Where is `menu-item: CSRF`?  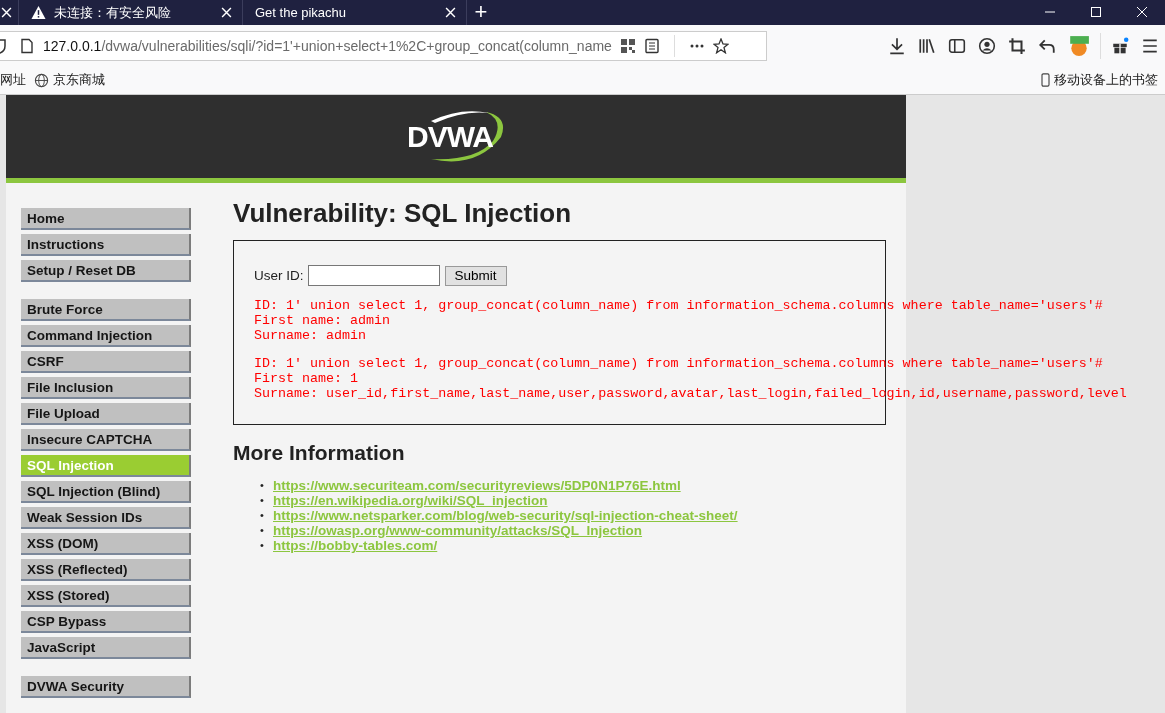 menu-item: CSRF is located at coordinates (106, 362).